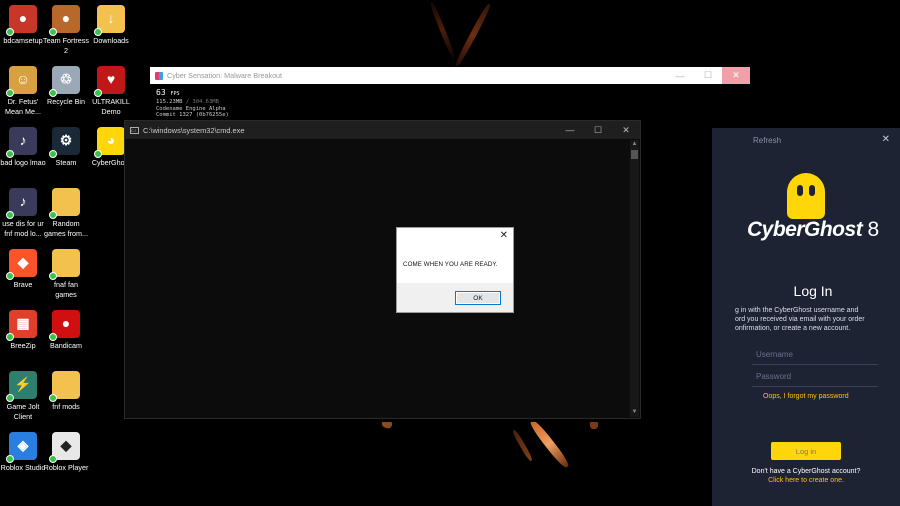 This screenshot has width=900, height=506. I want to click on desktop-icon: ◆ Roblox Player, so click(66, 452).